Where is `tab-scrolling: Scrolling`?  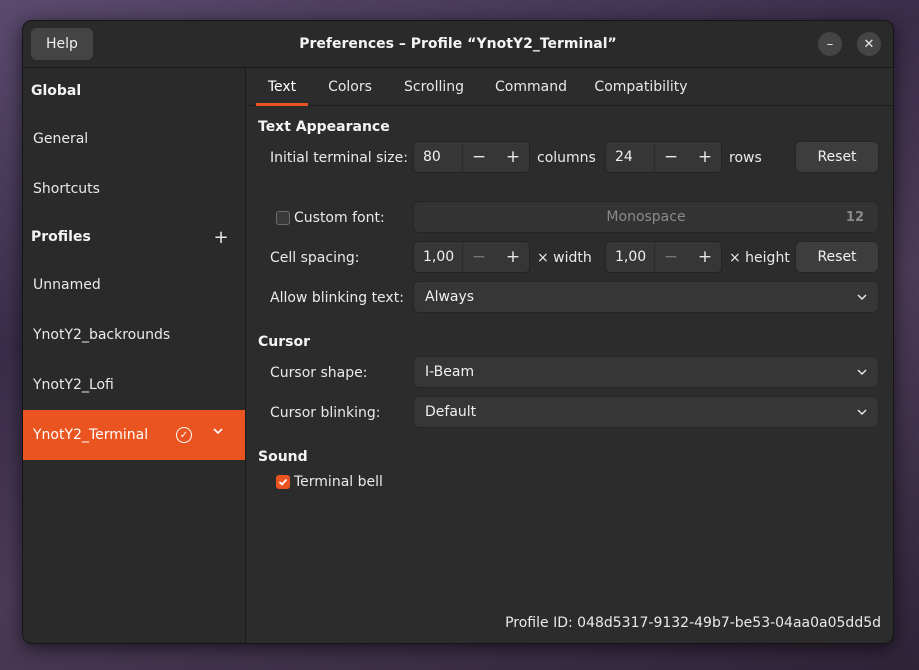 tab-scrolling: Scrolling is located at coordinates (434, 86).